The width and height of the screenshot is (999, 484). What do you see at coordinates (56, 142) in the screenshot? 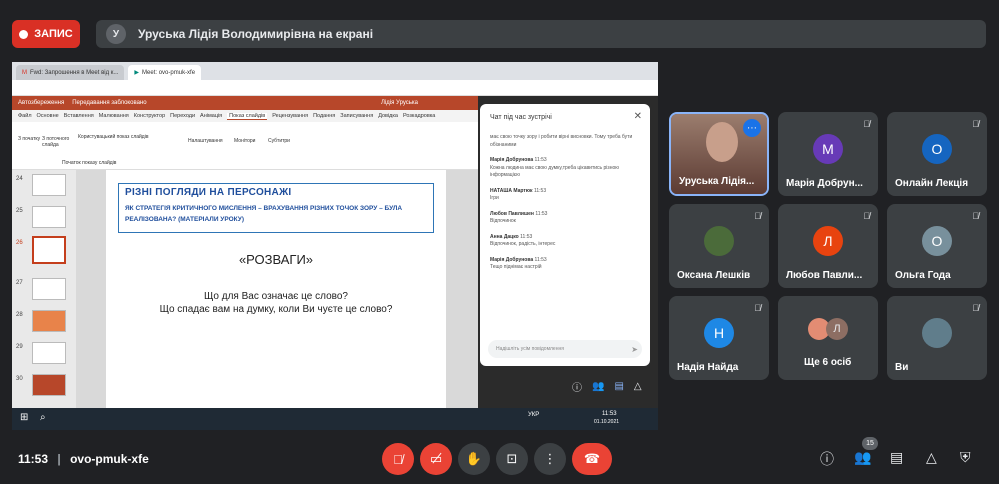
I see `ribbon-from-current: З поточного слайда` at bounding box center [56, 142].